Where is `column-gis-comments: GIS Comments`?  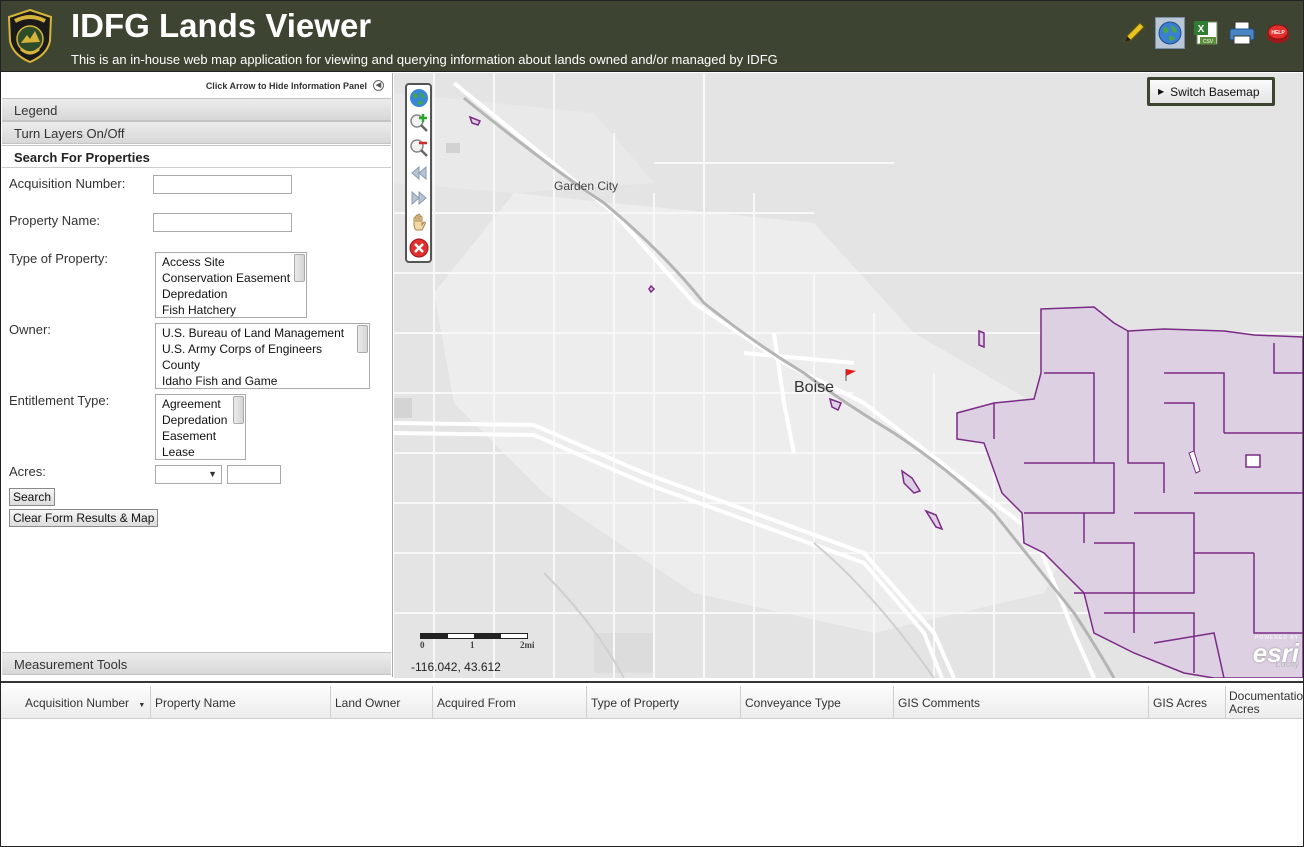 column-gis-comments: GIS Comments is located at coordinates (1021, 702).